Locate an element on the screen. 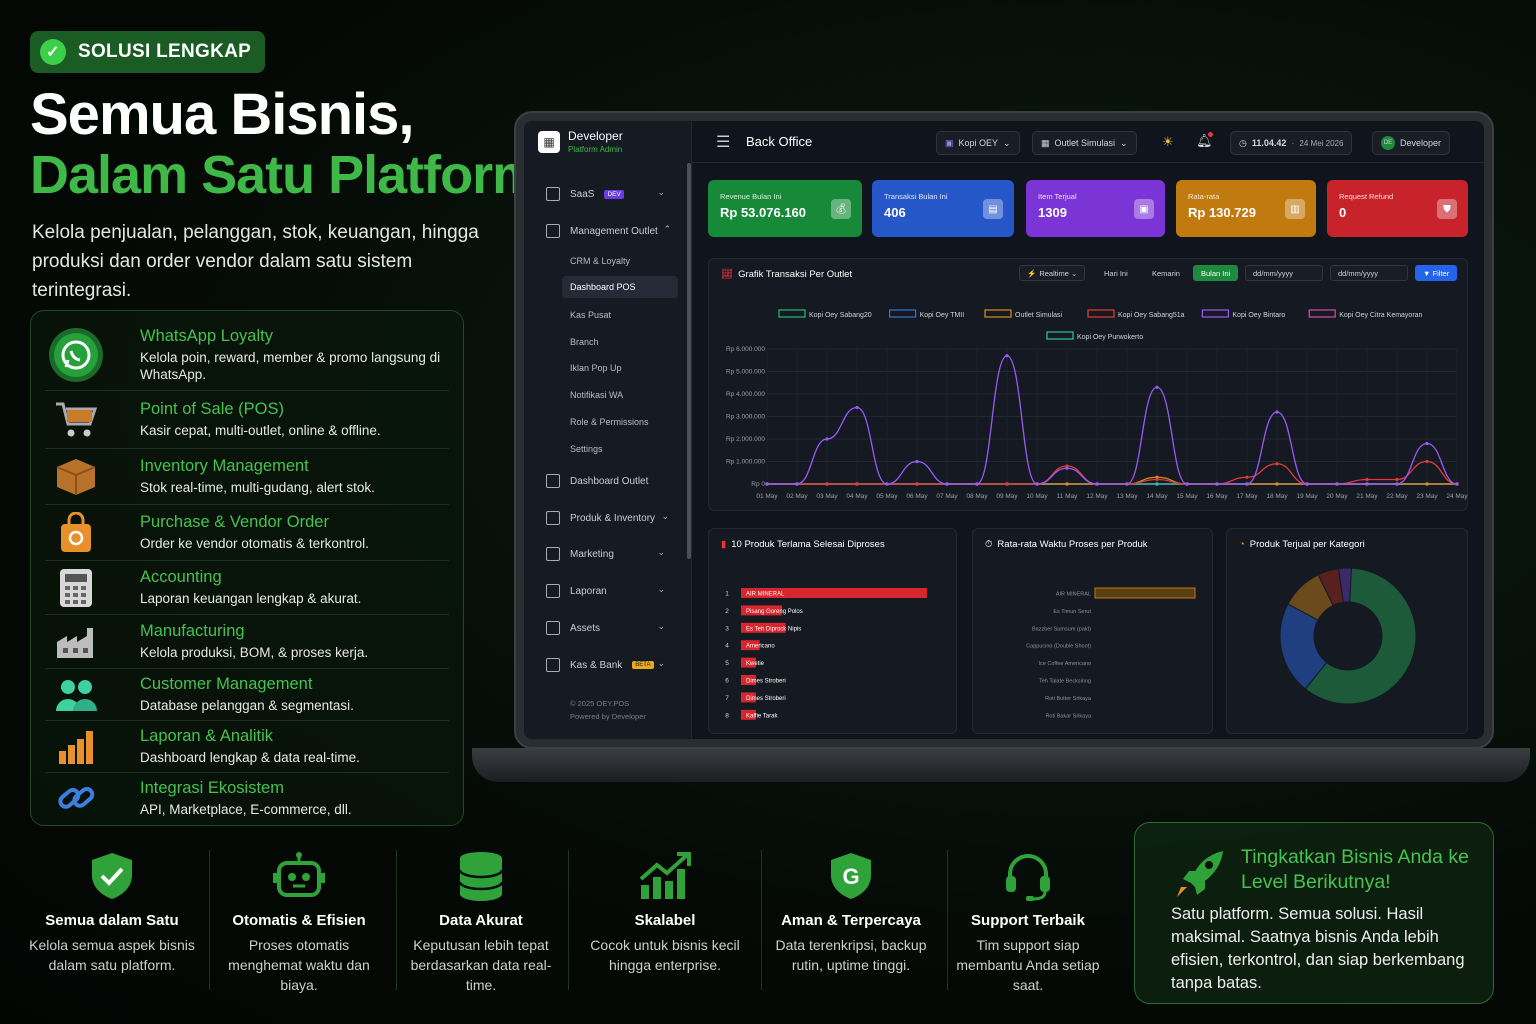  x-tick-label: 19 May is located at coordinates (1307, 496).